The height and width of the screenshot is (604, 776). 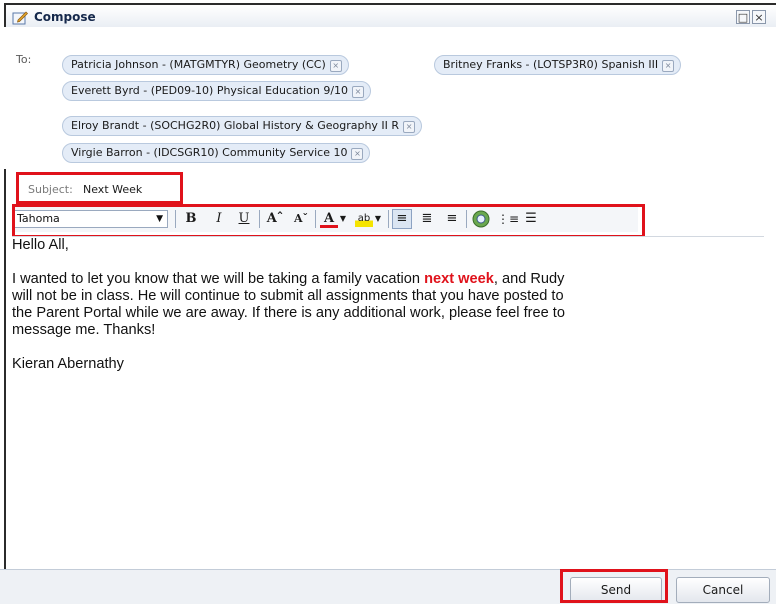 What do you see at coordinates (614, 586) in the screenshot?
I see `send-highlight-box` at bounding box center [614, 586].